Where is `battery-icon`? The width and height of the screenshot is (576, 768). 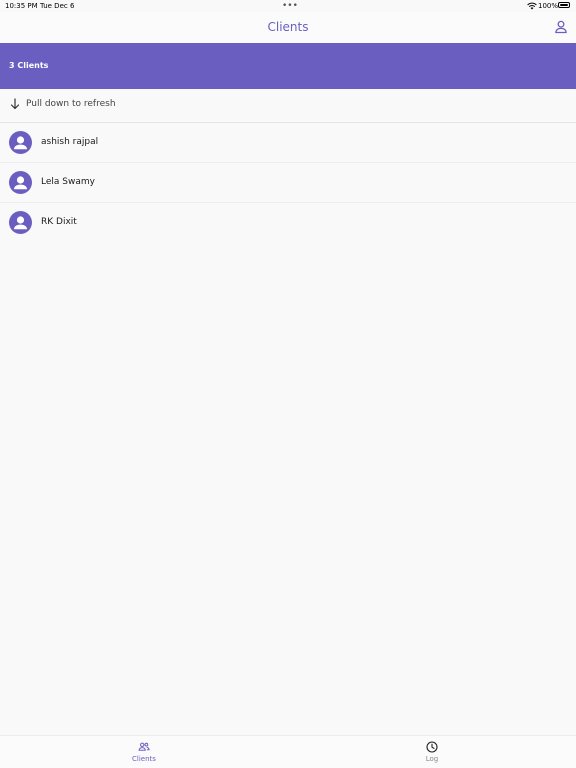
battery-icon is located at coordinates (564, 5).